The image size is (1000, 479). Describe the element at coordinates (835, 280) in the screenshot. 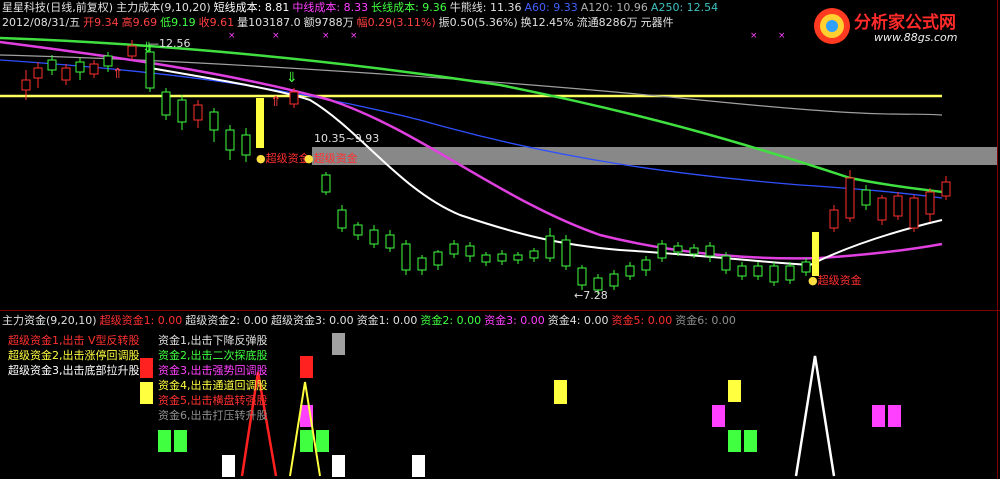

I see `signal-label-3: ●超级资金` at that location.